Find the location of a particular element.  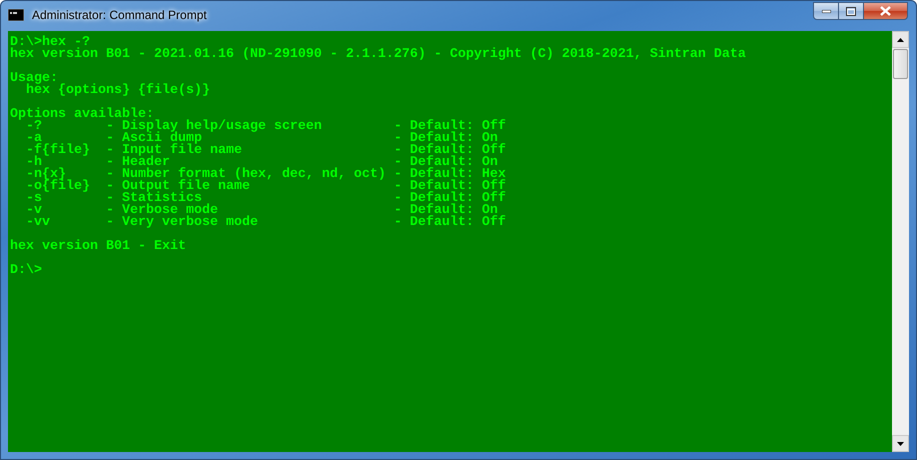

console-line: Usage: is located at coordinates (34, 79).